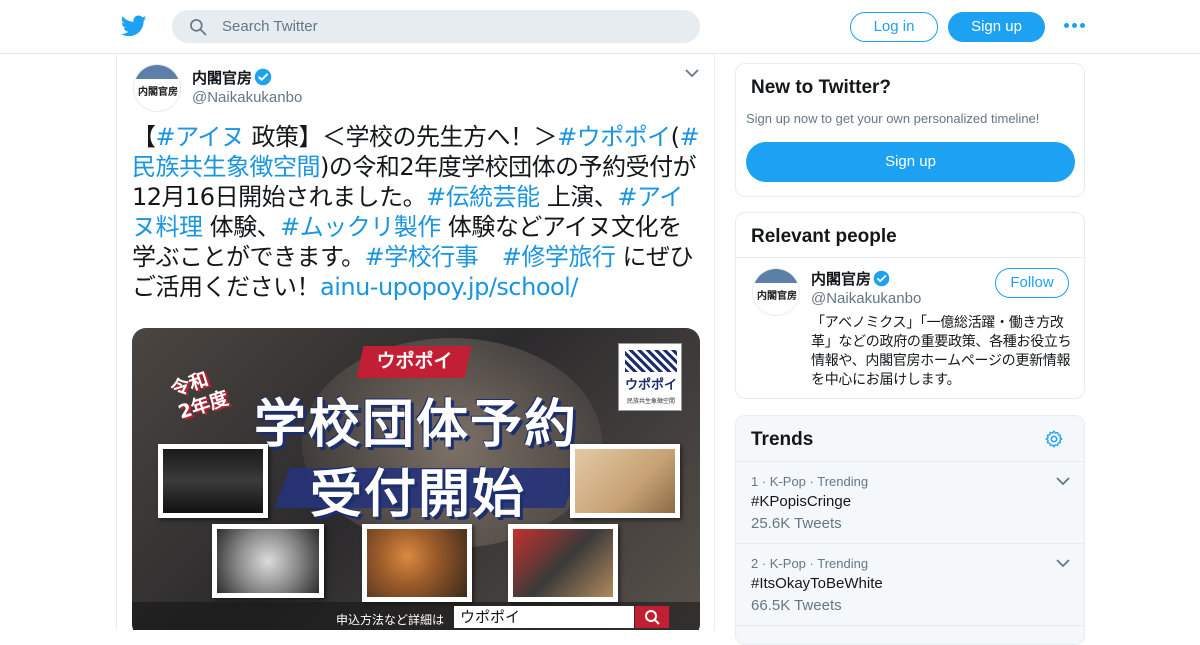 The width and height of the screenshot is (1200, 645). Describe the element at coordinates (821, 87) in the screenshot. I see `card-title: New to Twitter?` at that location.